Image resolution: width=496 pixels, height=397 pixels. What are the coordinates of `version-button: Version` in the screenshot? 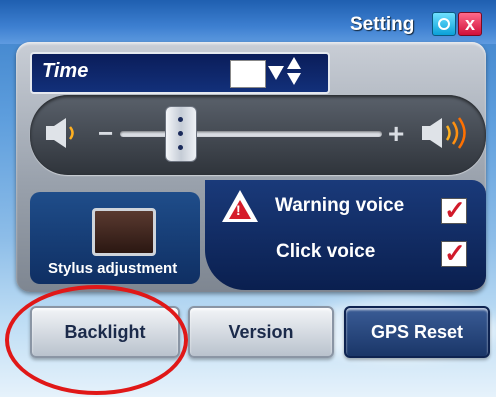 It's located at (261, 332).